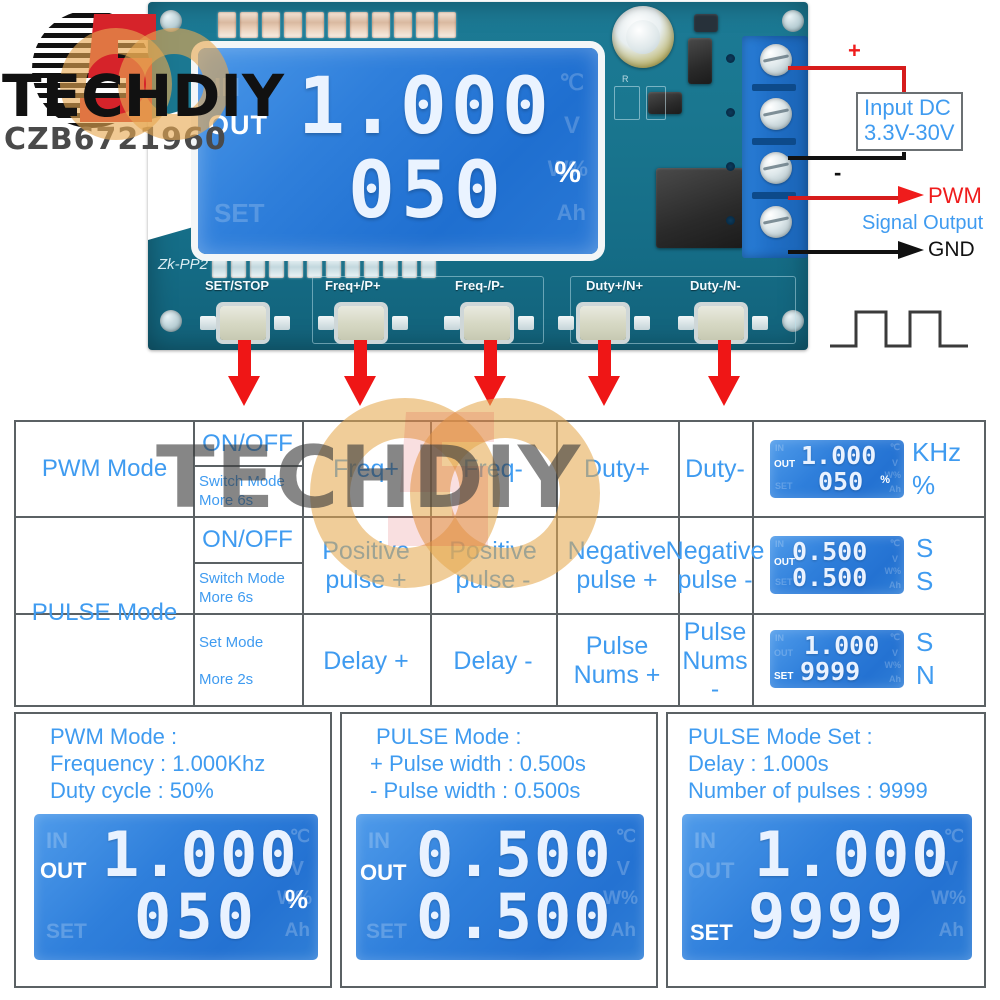 Image resolution: width=1000 pixels, height=1000 pixels. What do you see at coordinates (847, 68) in the screenshot?
I see `wire-vplus-horizontal` at bounding box center [847, 68].